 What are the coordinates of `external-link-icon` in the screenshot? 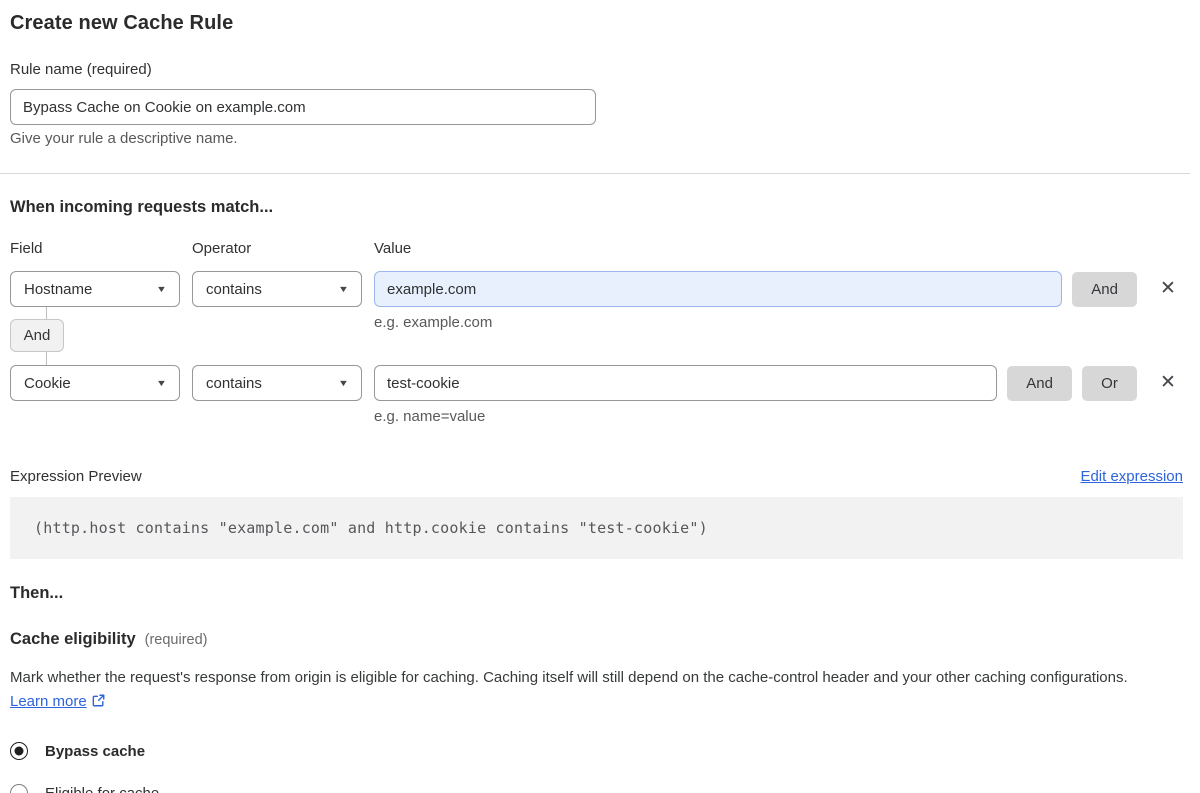 It's located at (98, 704).